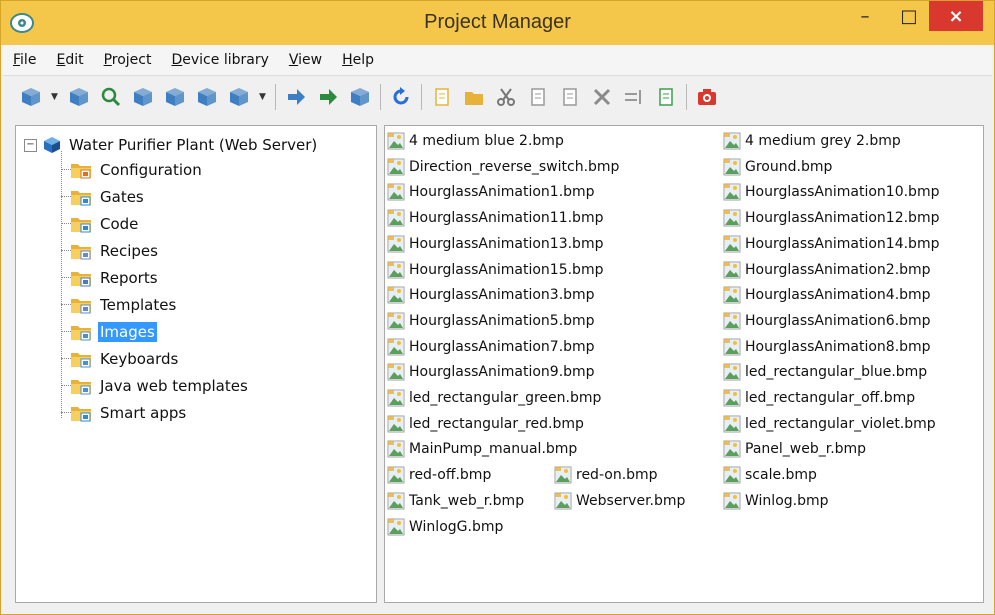 The width and height of the screenshot is (995, 615). I want to click on tree-item-label: Gates, so click(122, 196).